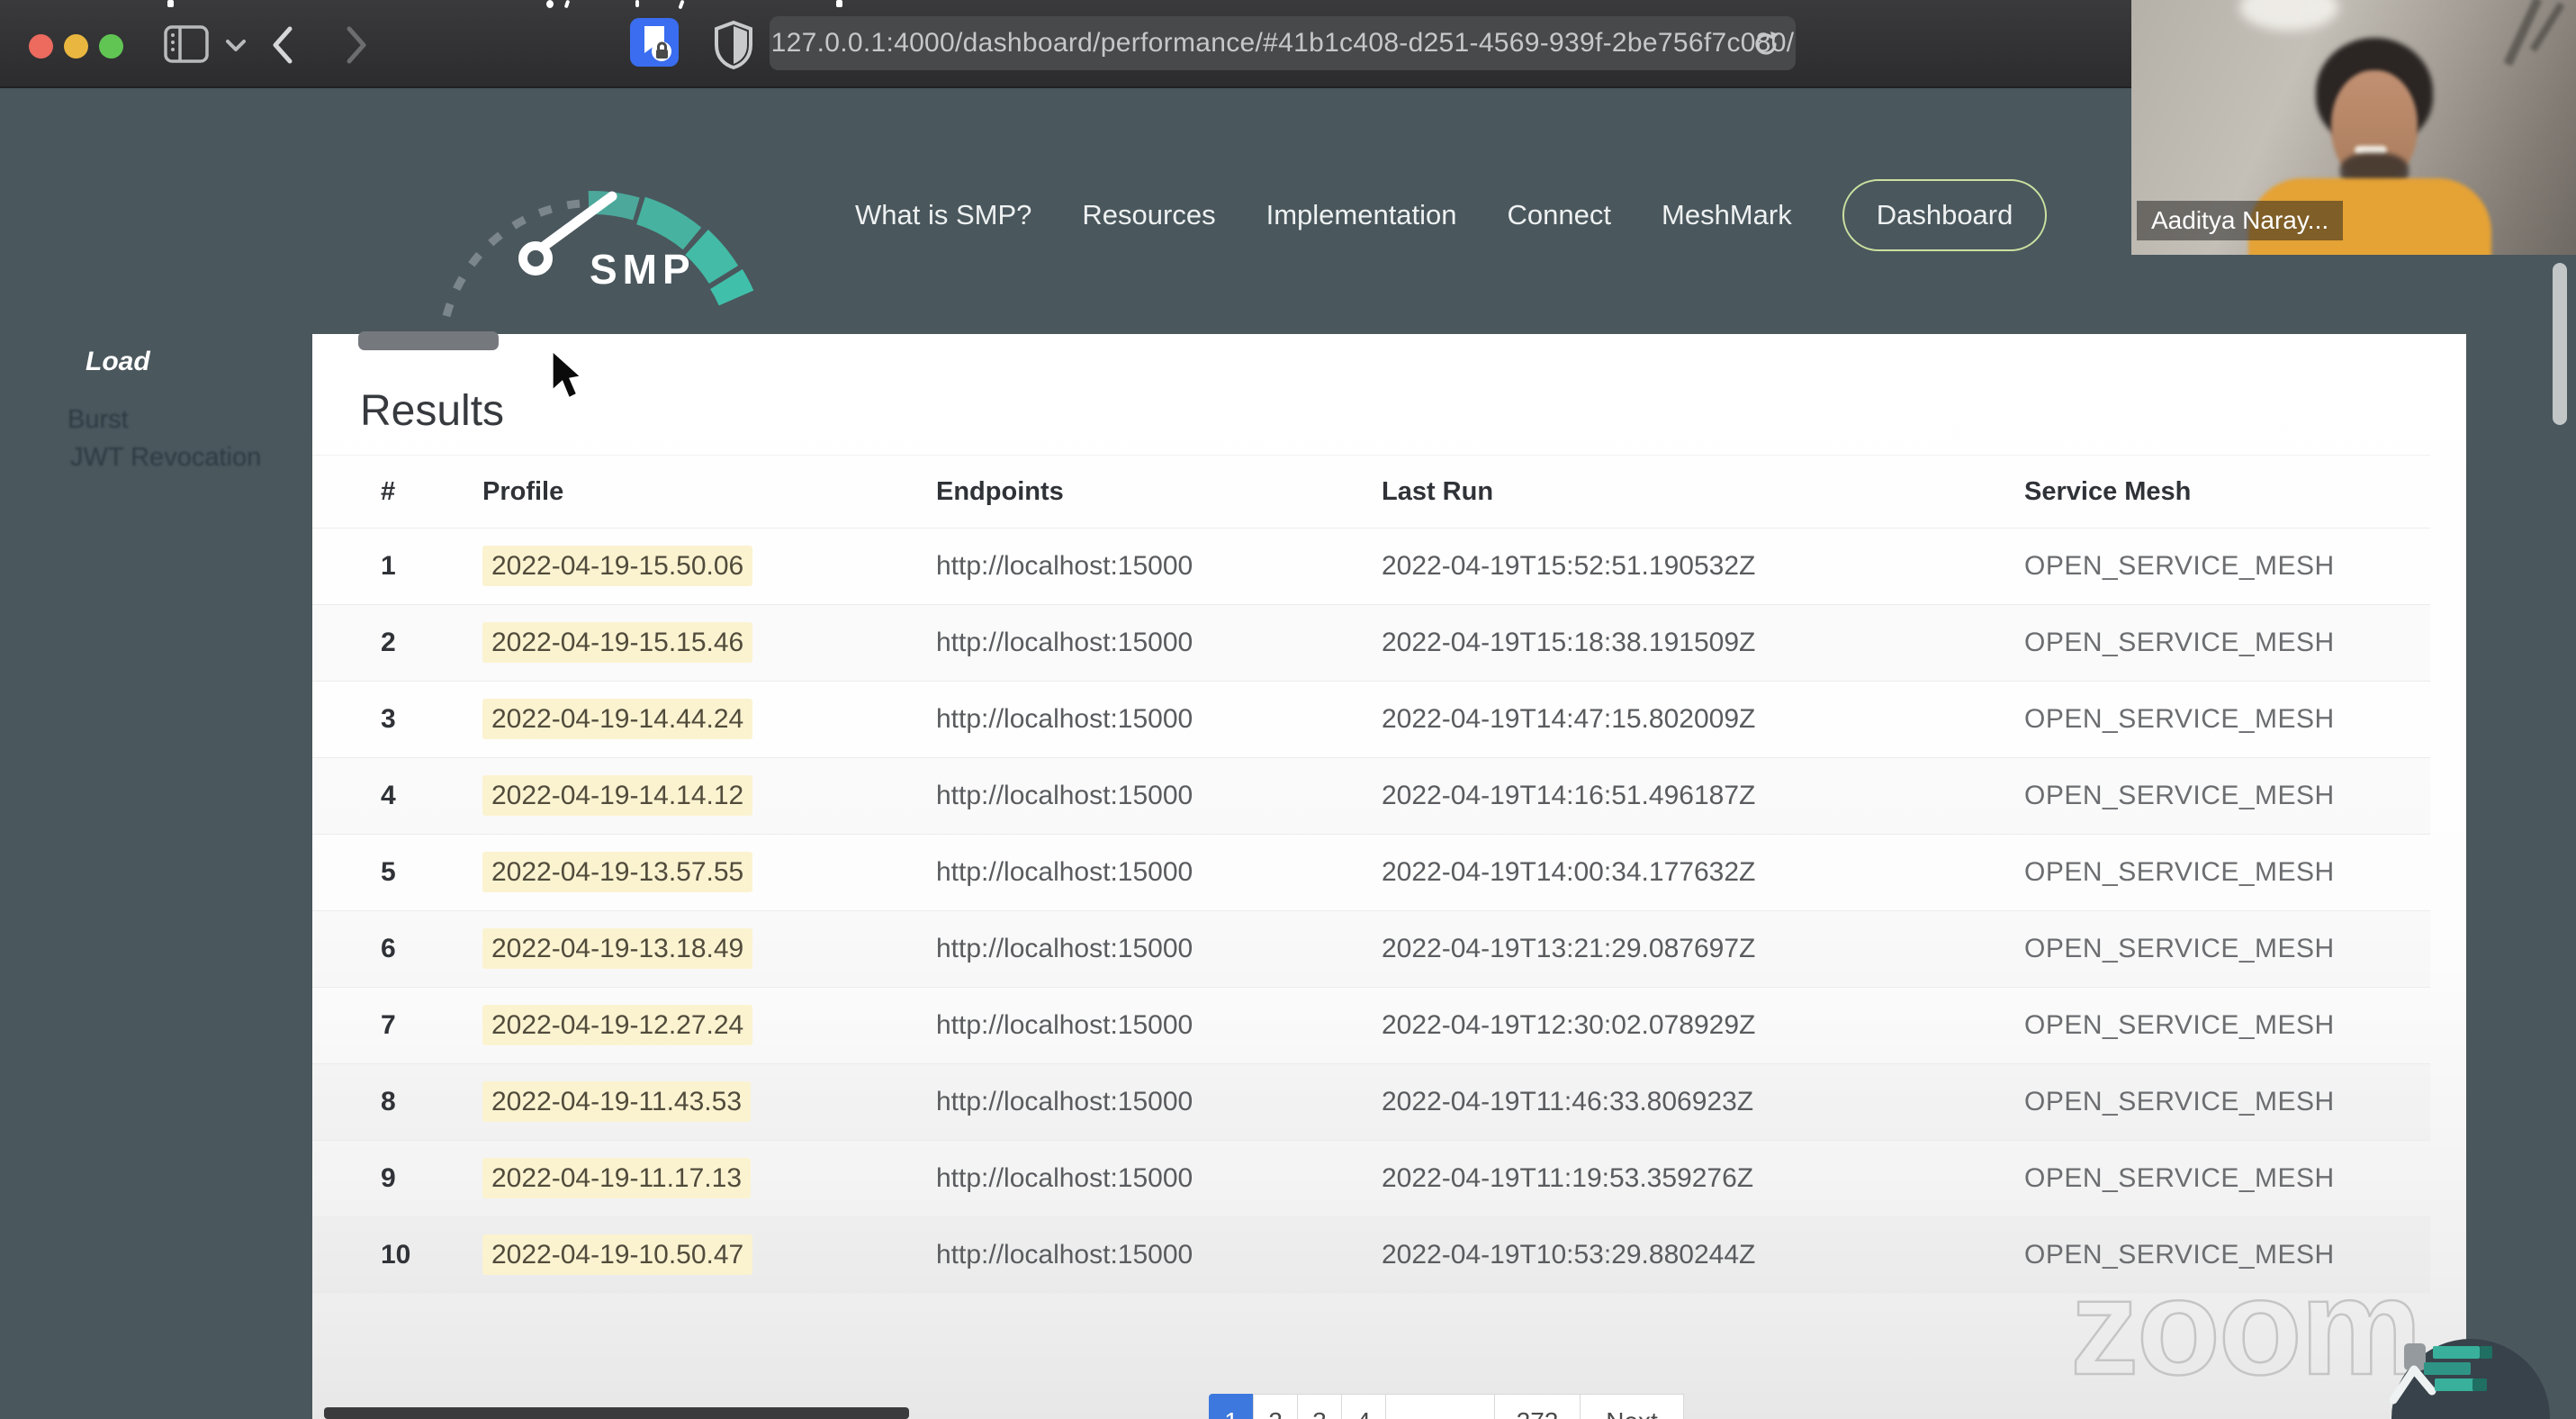 The height and width of the screenshot is (1419, 2576). What do you see at coordinates (76, 46) in the screenshot?
I see `minimize-button` at bounding box center [76, 46].